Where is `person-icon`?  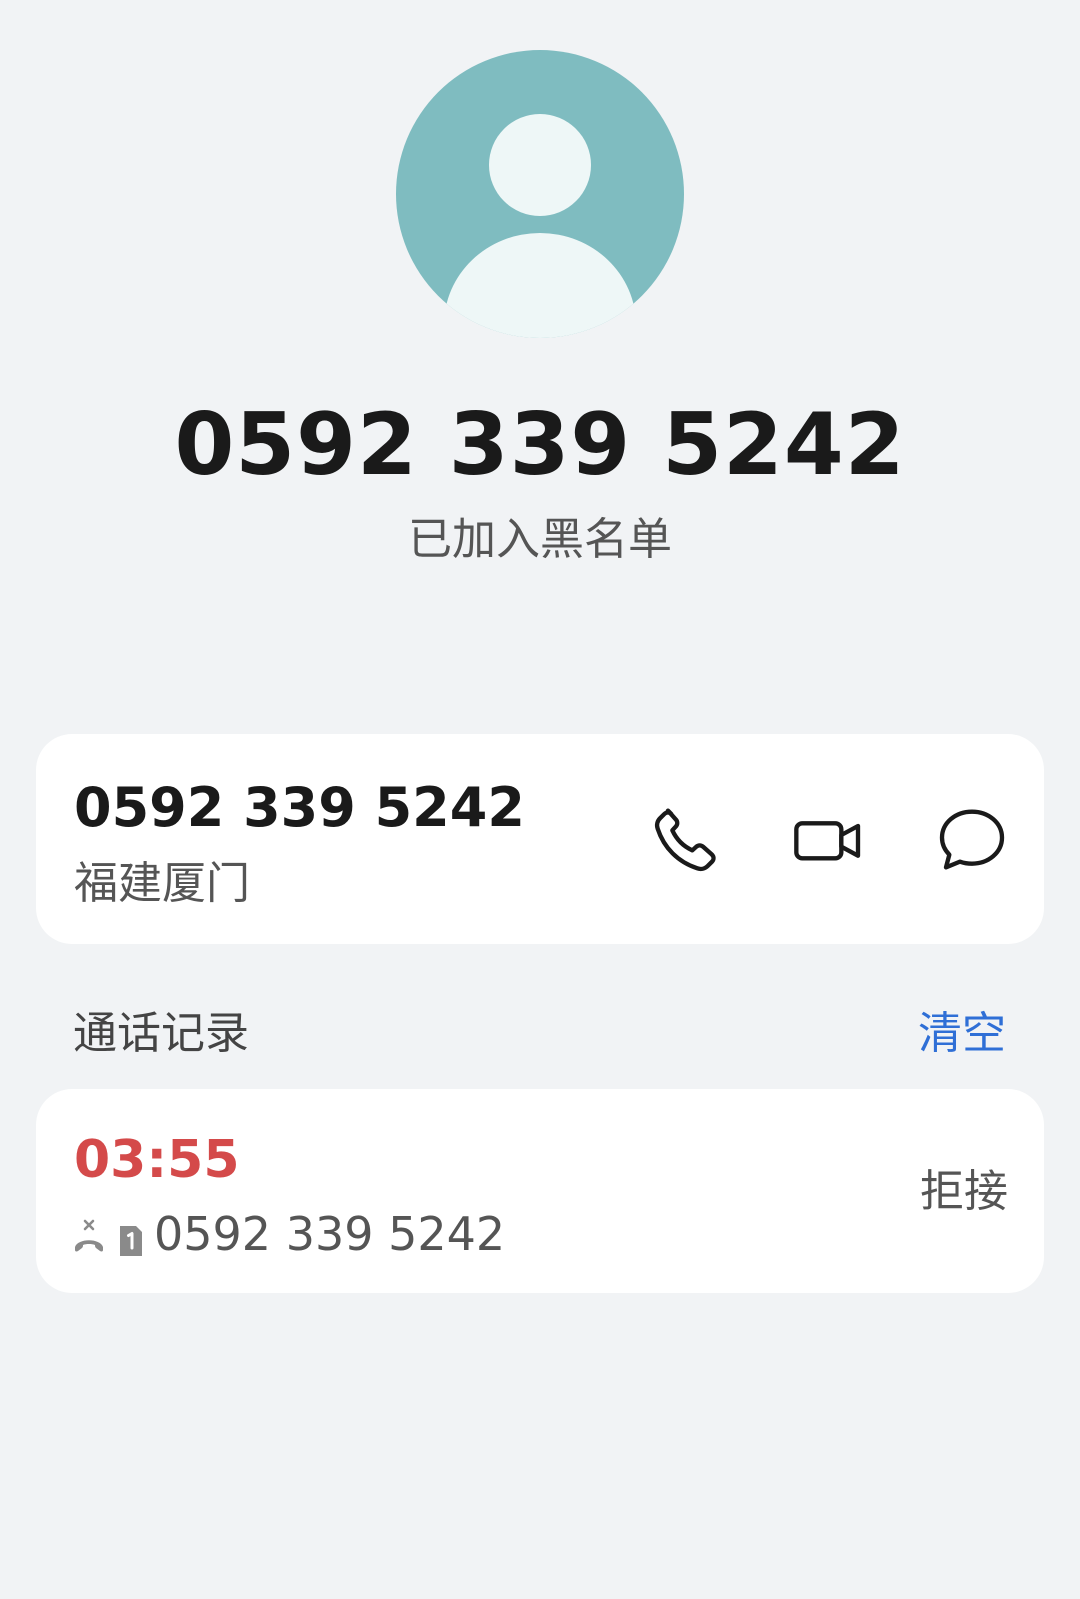 person-icon is located at coordinates (540, 194).